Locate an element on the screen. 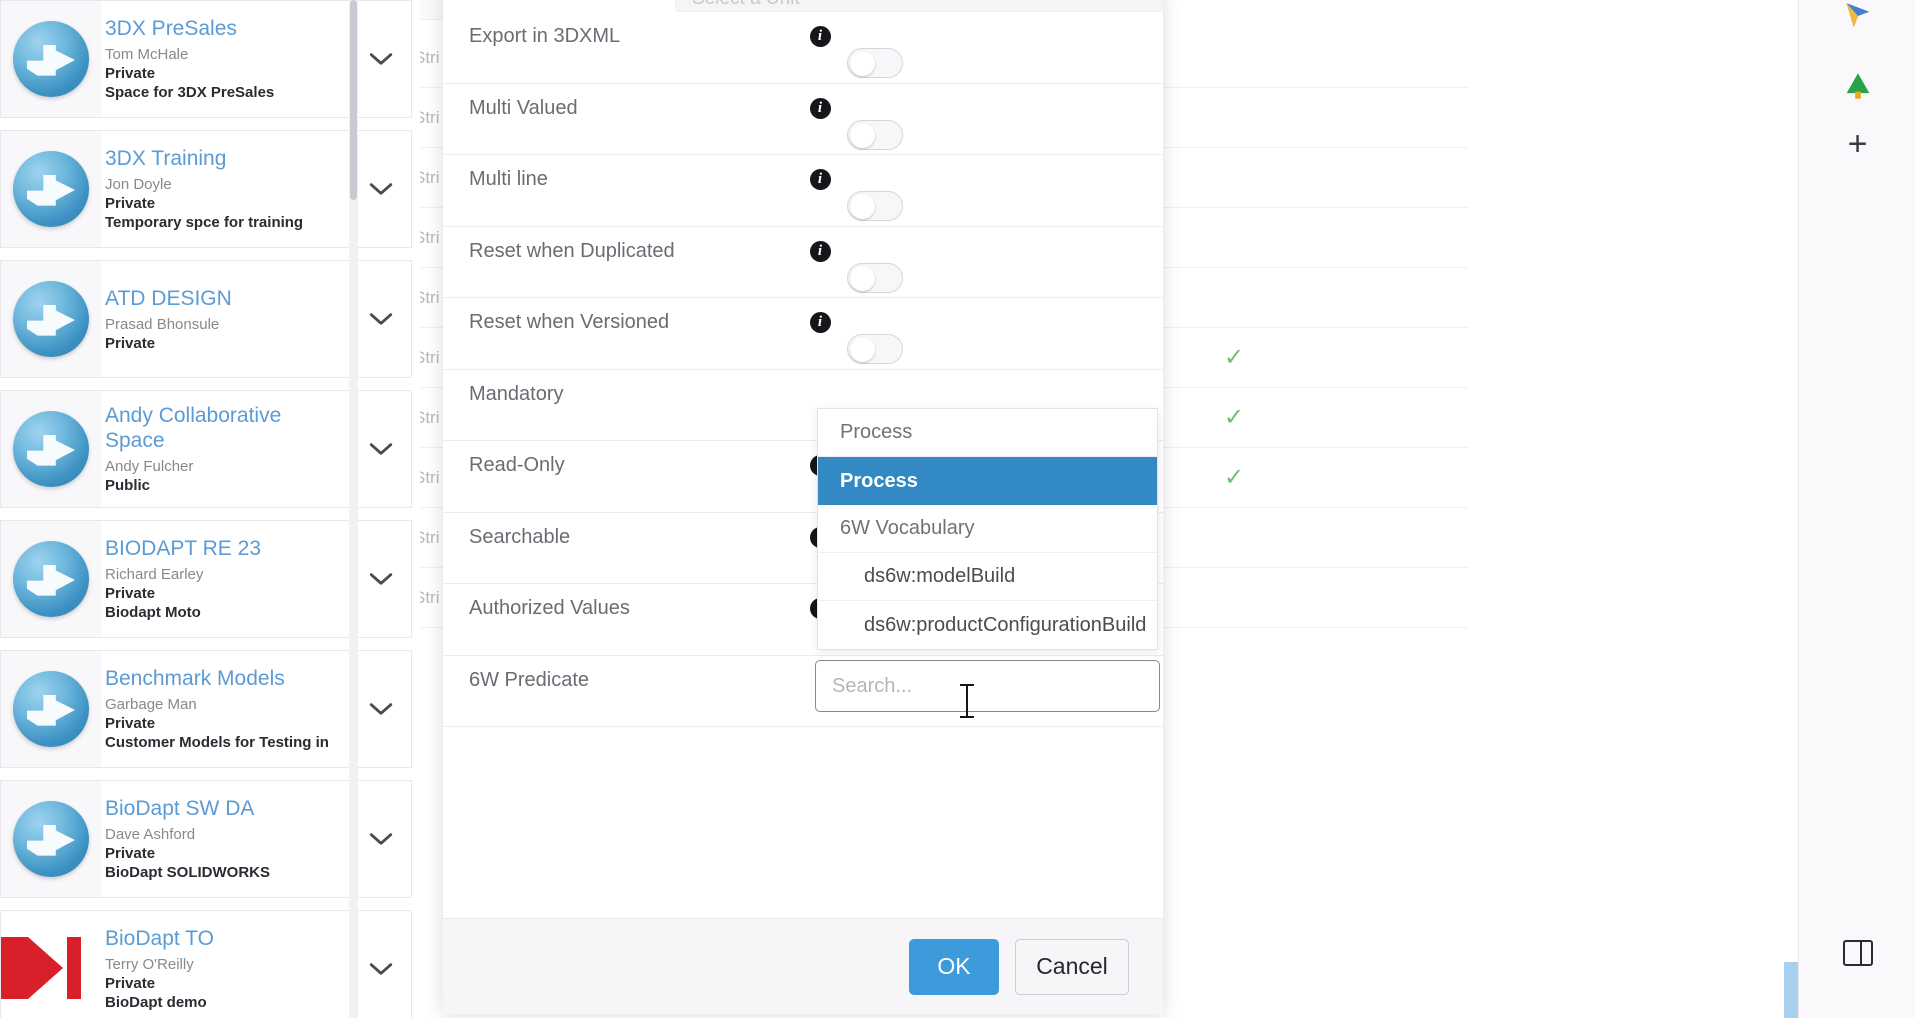  property-row: Reset when Duplicated i is located at coordinates (803, 262).